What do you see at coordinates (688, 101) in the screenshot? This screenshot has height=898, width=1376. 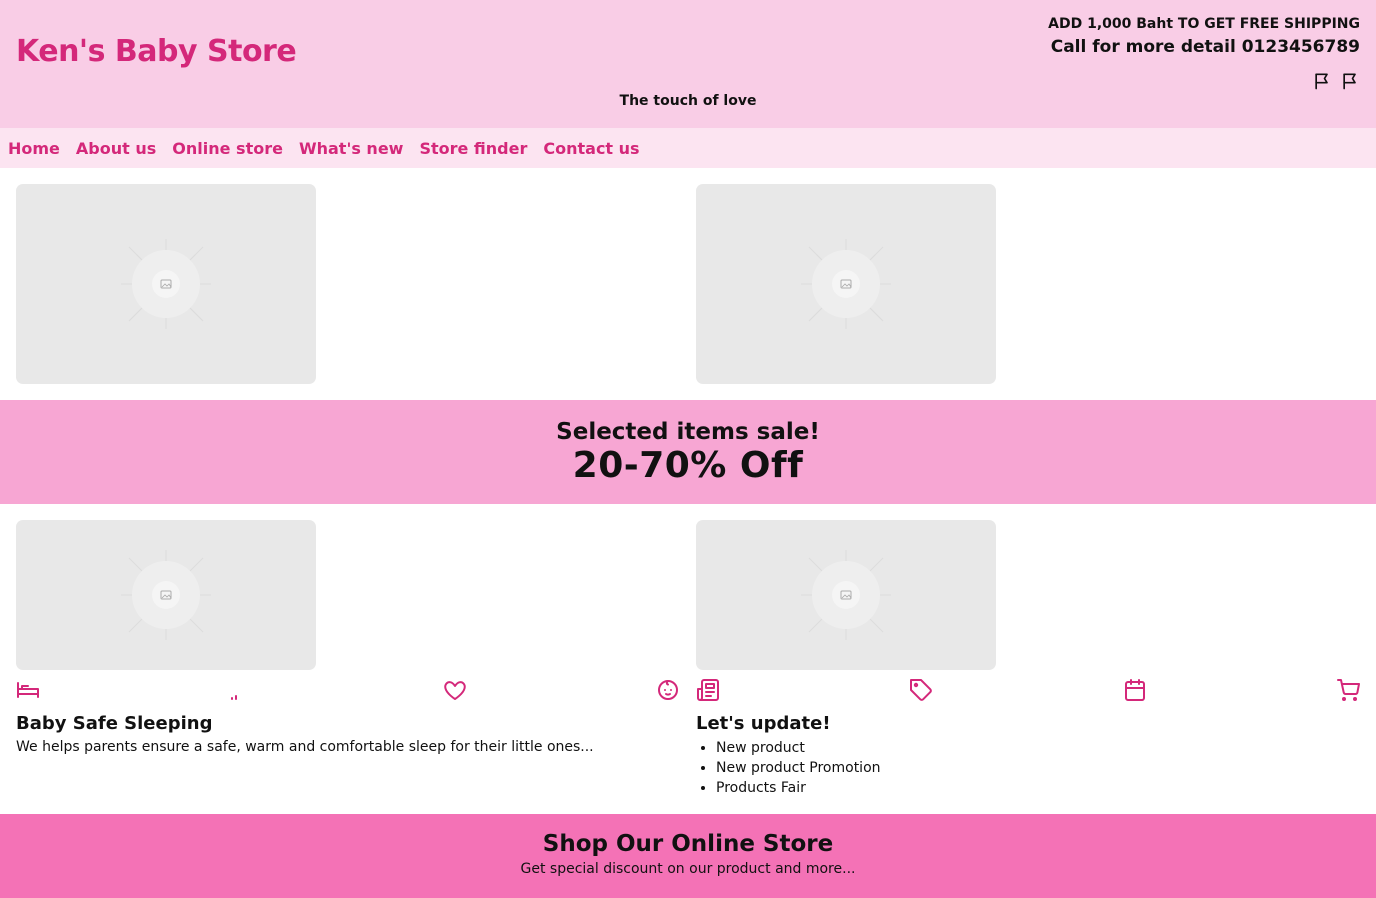 I see `tagline: The touch of love` at bounding box center [688, 101].